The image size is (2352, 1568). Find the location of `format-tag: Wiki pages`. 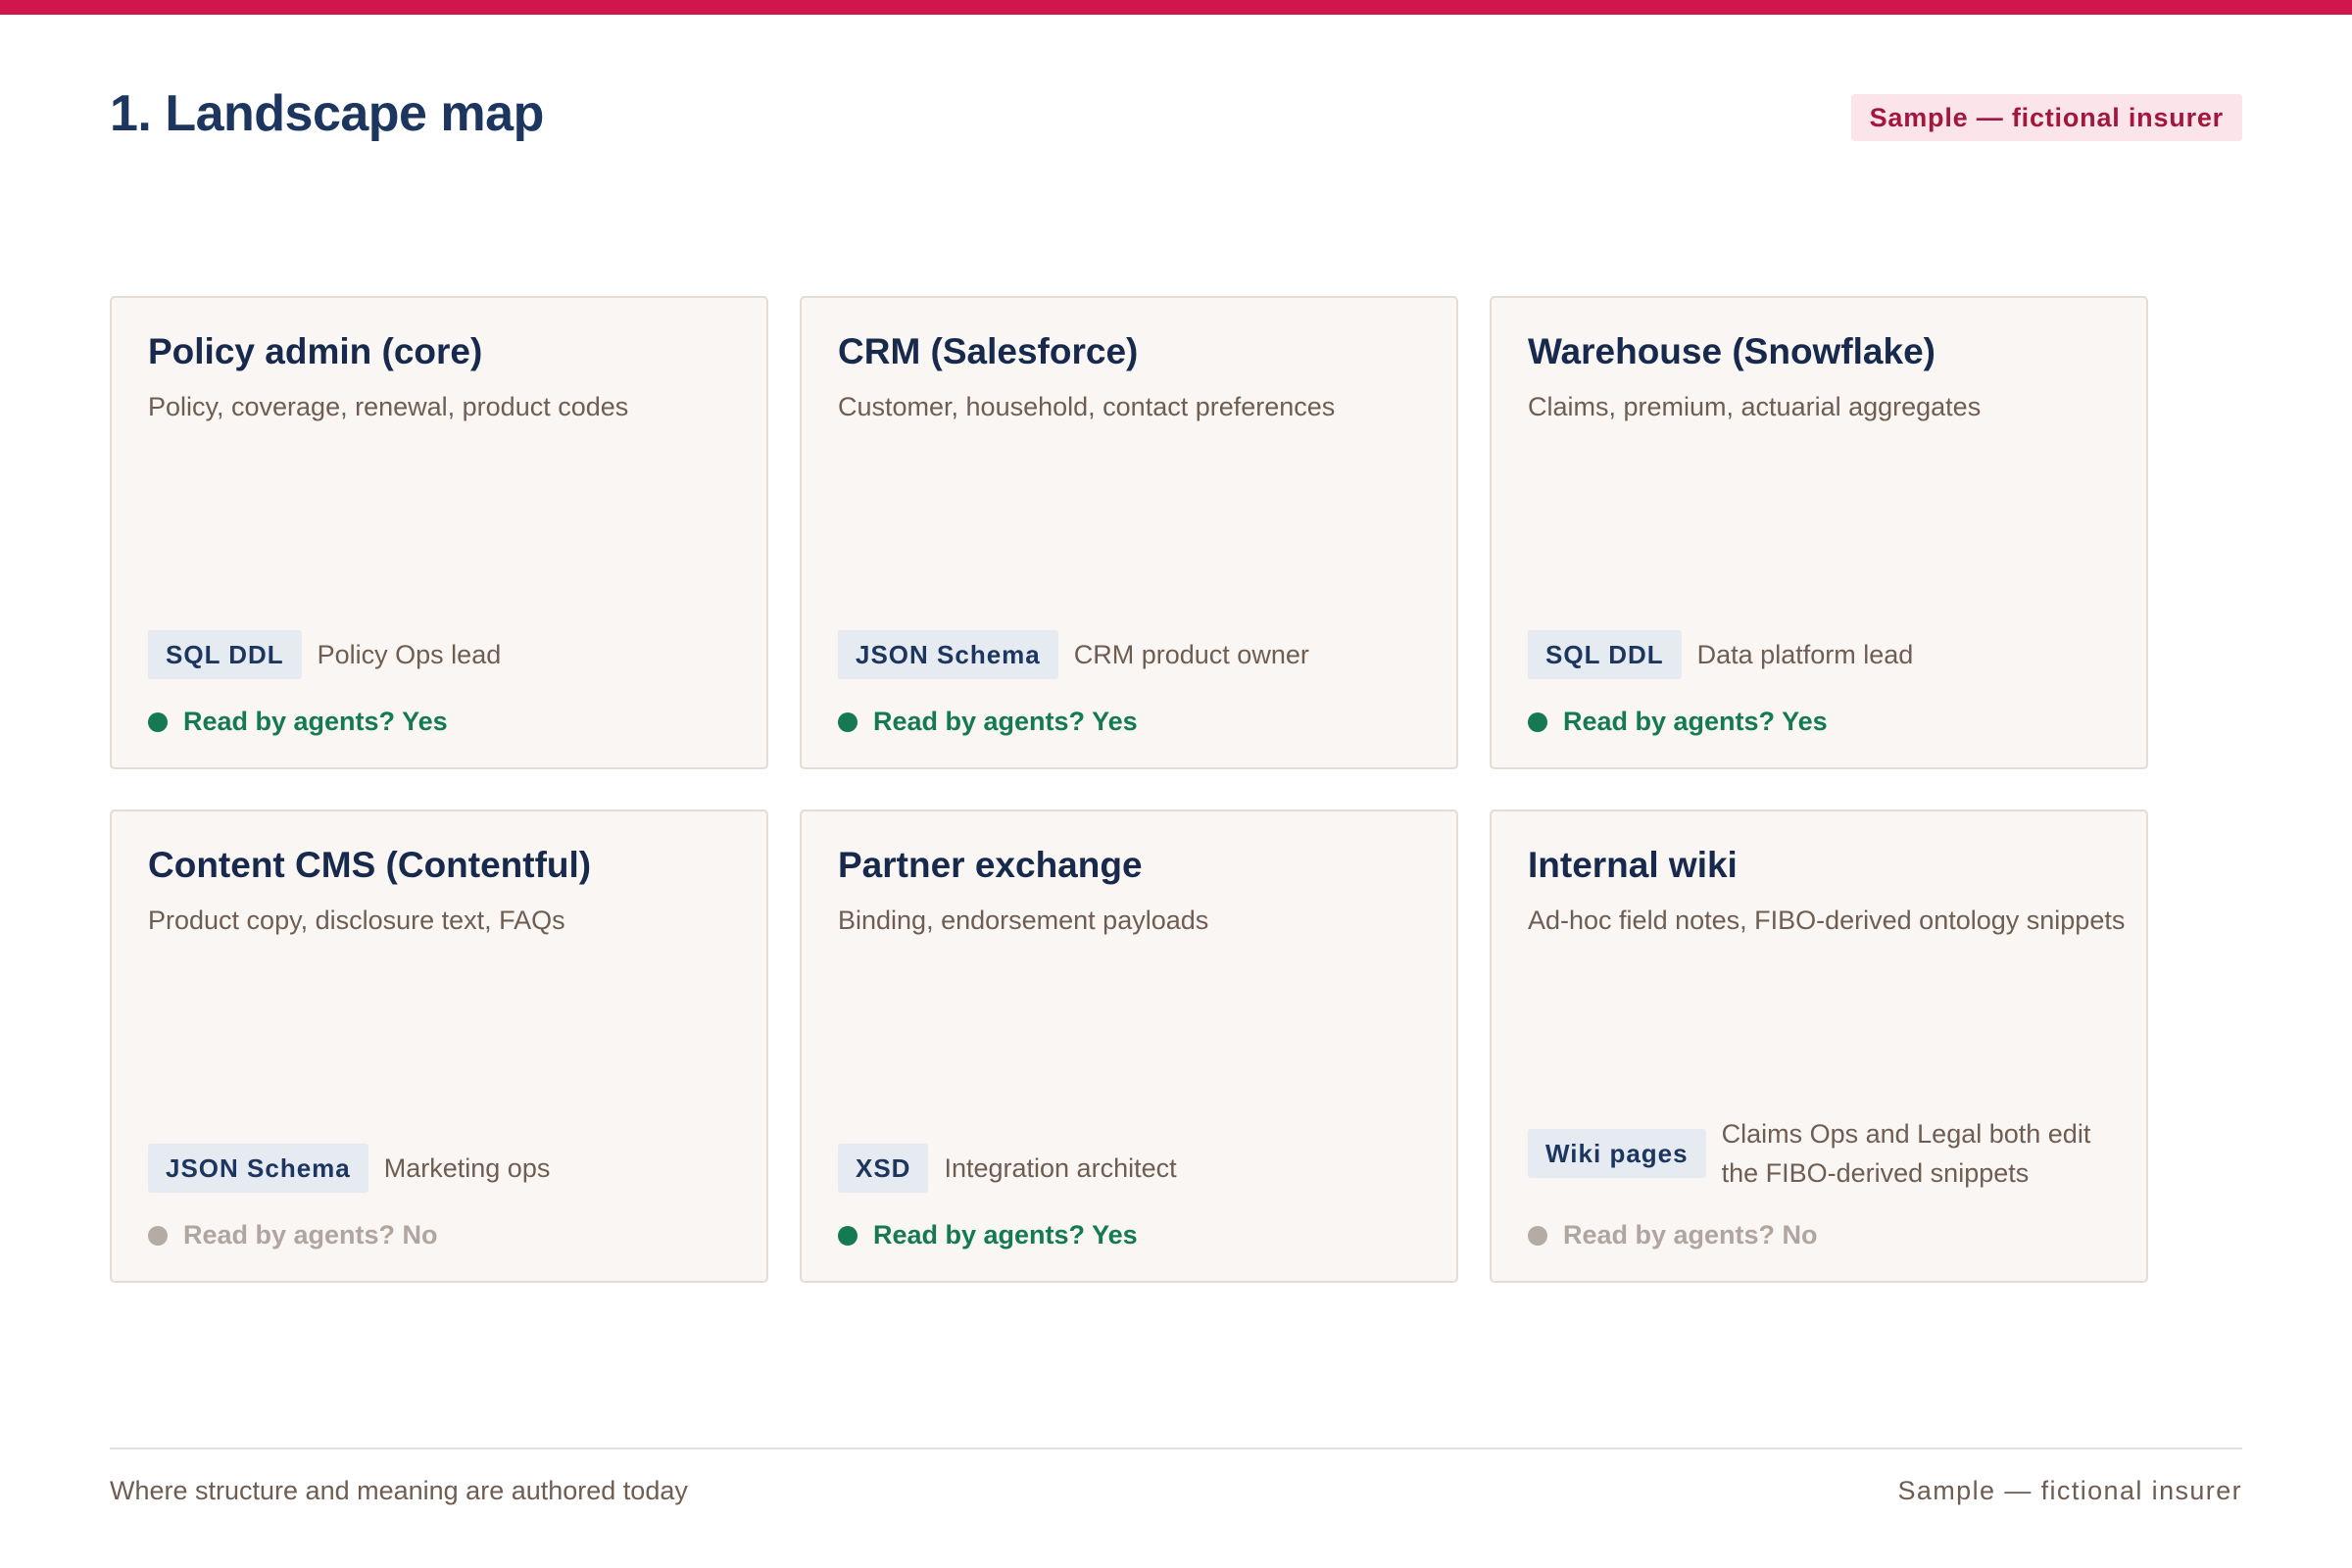

format-tag: Wiki pages is located at coordinates (1617, 1153).